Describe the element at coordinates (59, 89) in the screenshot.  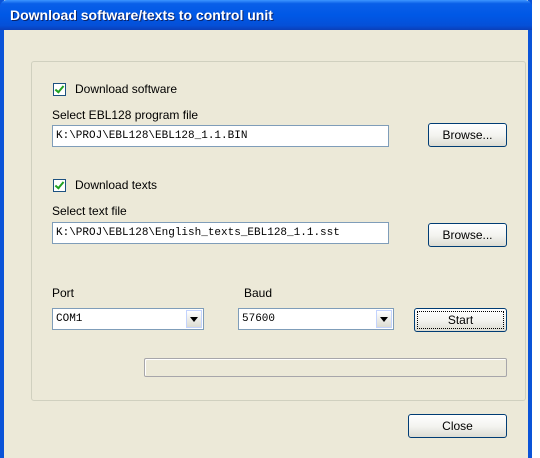
I see `download-software-checkbox` at that location.